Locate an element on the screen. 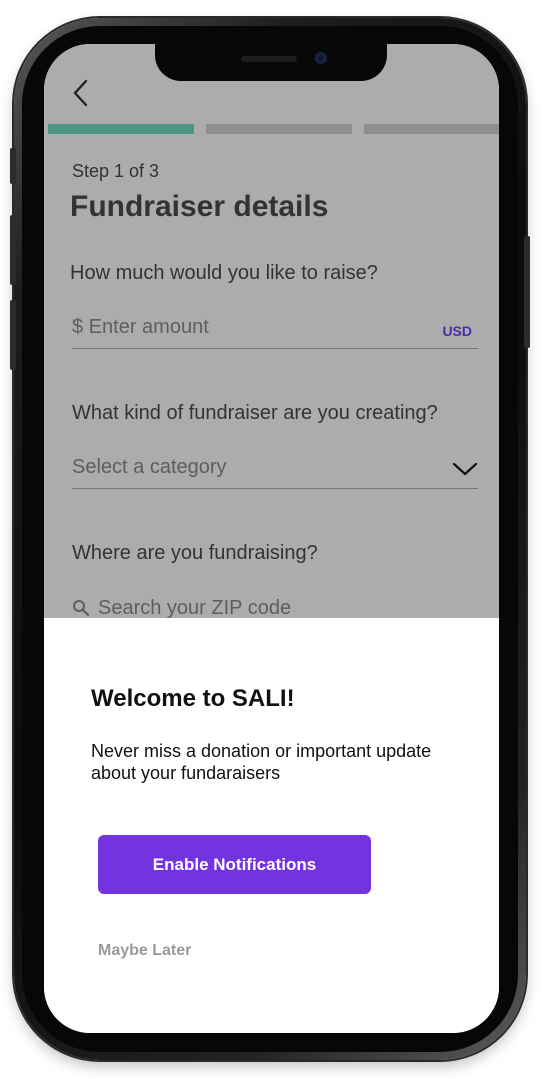  page-title: Fundraiser details is located at coordinates (199, 206).